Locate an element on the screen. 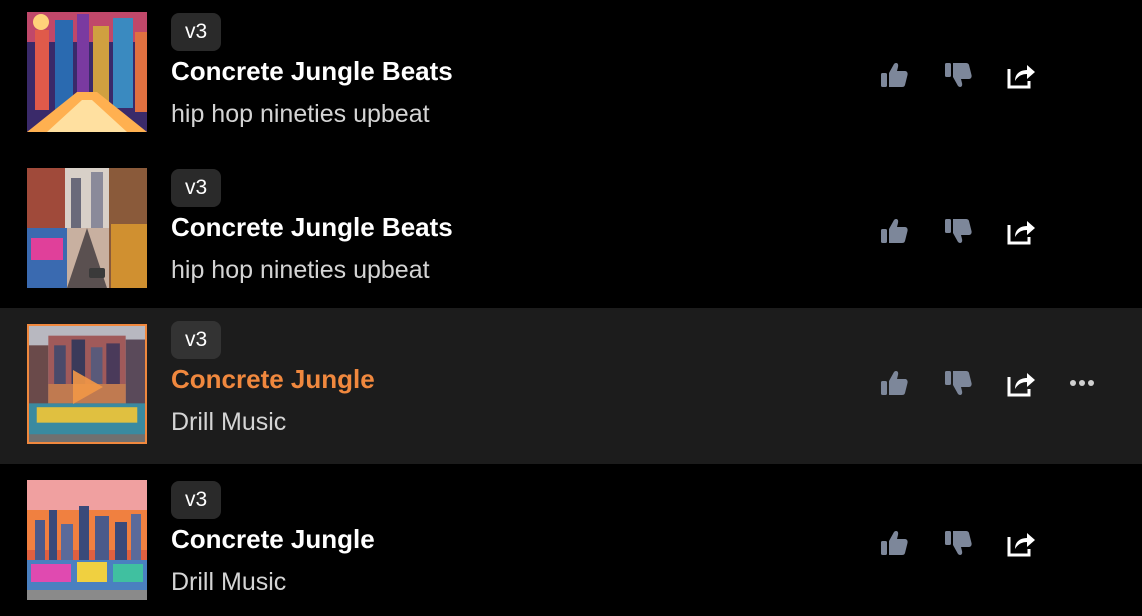 Image resolution: width=1142 pixels, height=616 pixels. more-options-icon is located at coordinates (1082, 383).